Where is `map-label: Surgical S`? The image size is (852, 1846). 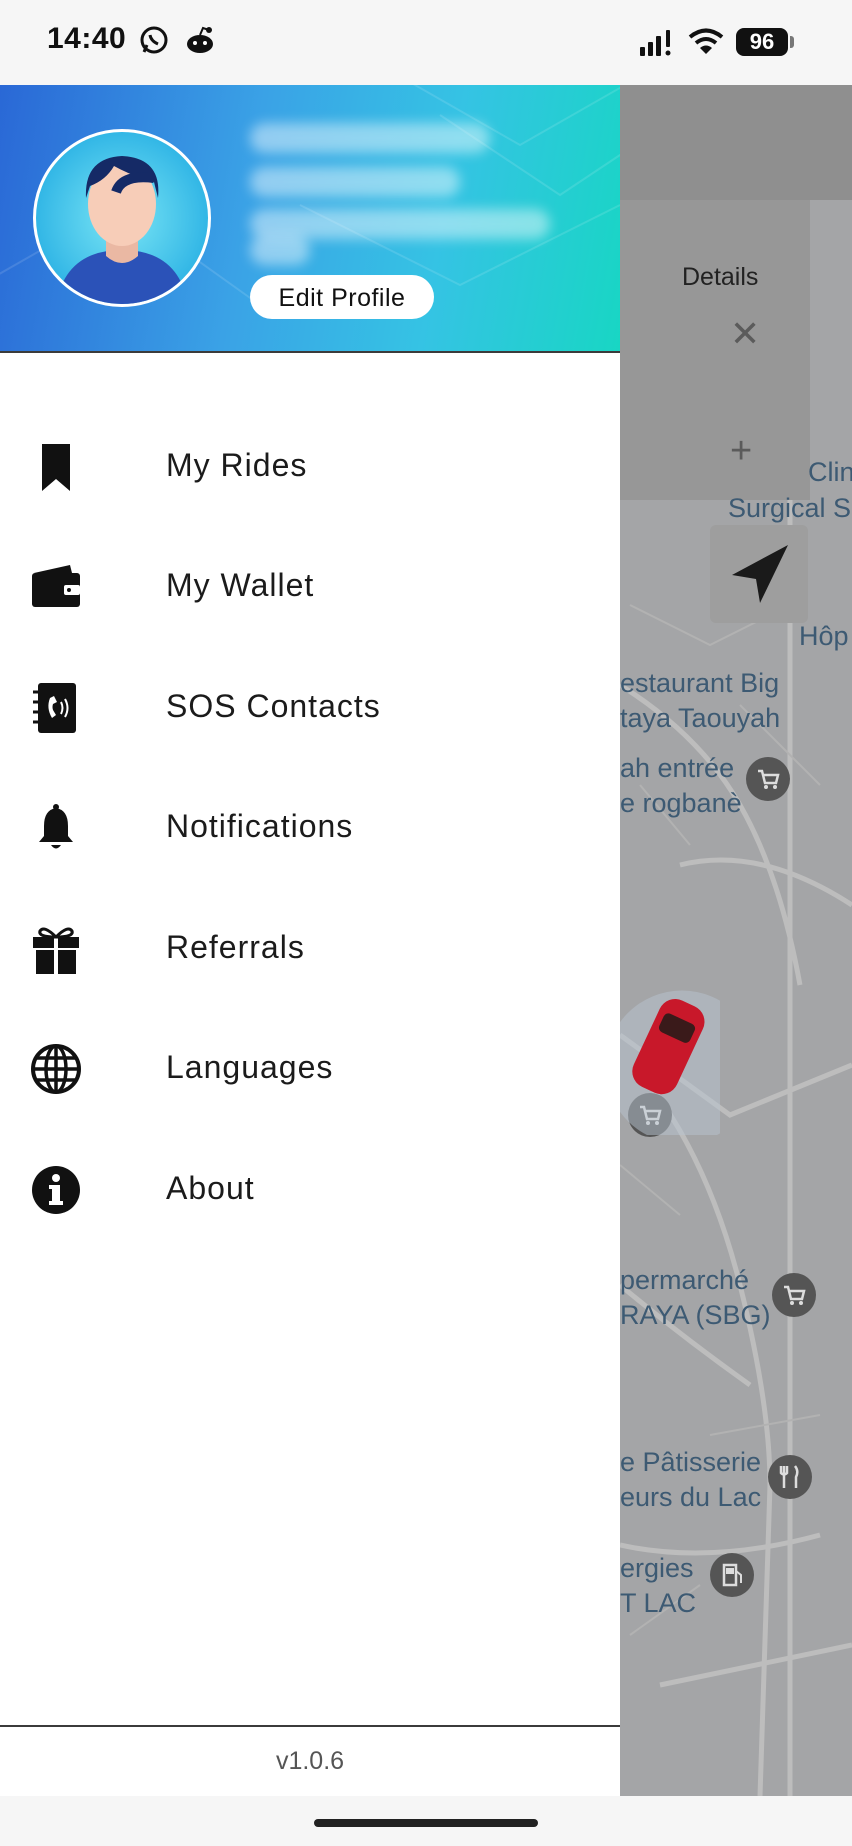
map-label: Surgical S is located at coordinates (790, 508).